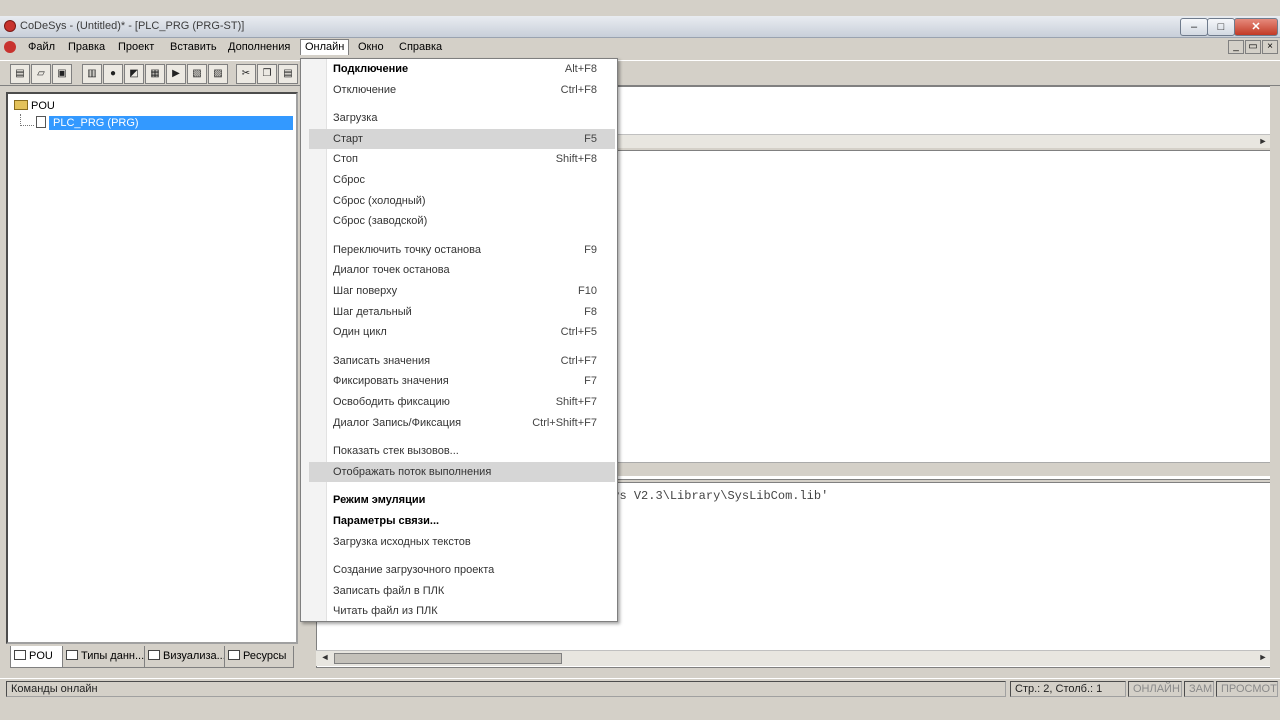 The width and height of the screenshot is (1280, 720). What do you see at coordinates (1270, 47) in the screenshot?
I see `mdi-close-button: ×` at bounding box center [1270, 47].